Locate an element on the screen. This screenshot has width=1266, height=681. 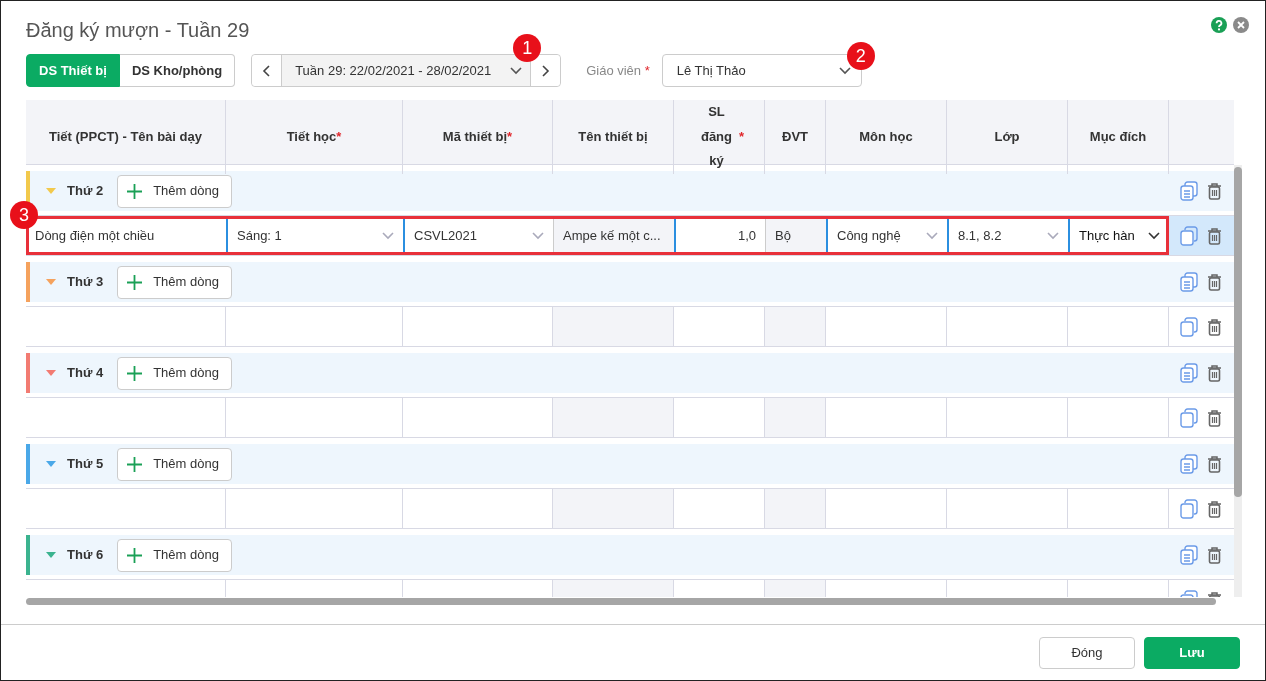
table-cell: Sáng: 1 is located at coordinates (314, 235).